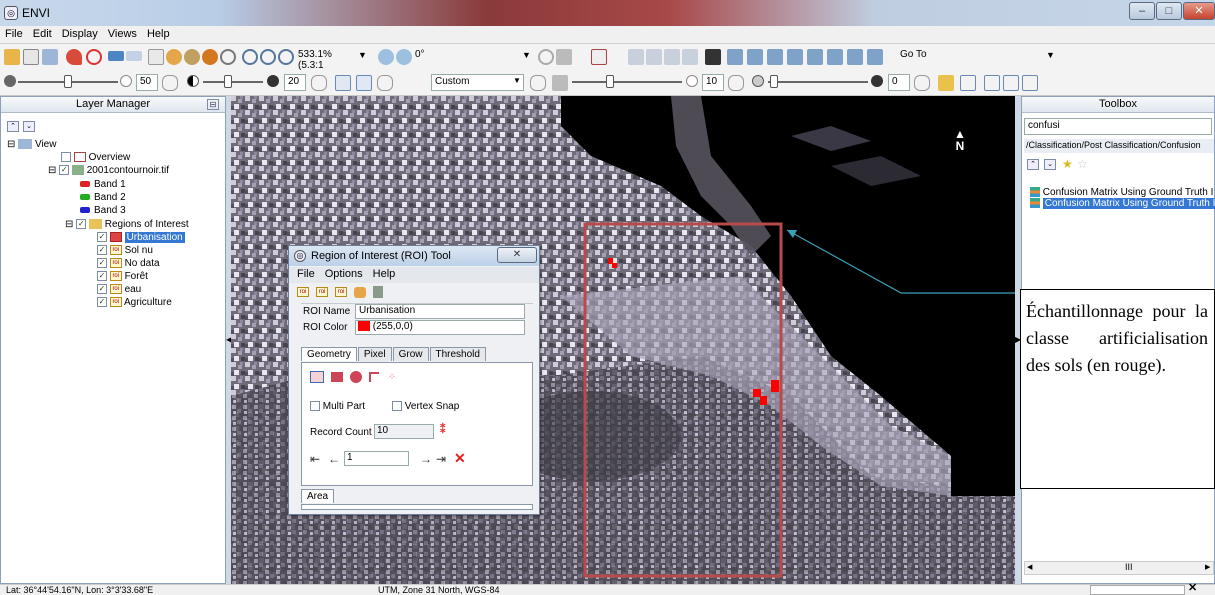 This screenshot has height=595, width=1215. What do you see at coordinates (654, 57) in the screenshot?
I see `annotation-icon` at bounding box center [654, 57].